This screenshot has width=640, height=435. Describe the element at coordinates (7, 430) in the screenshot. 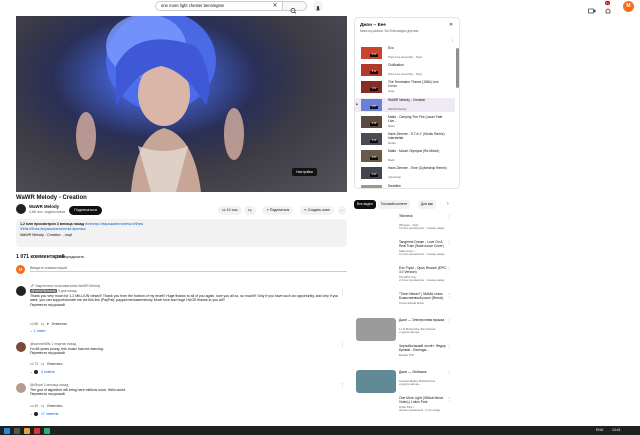

I see `windows-start-icon` at that location.